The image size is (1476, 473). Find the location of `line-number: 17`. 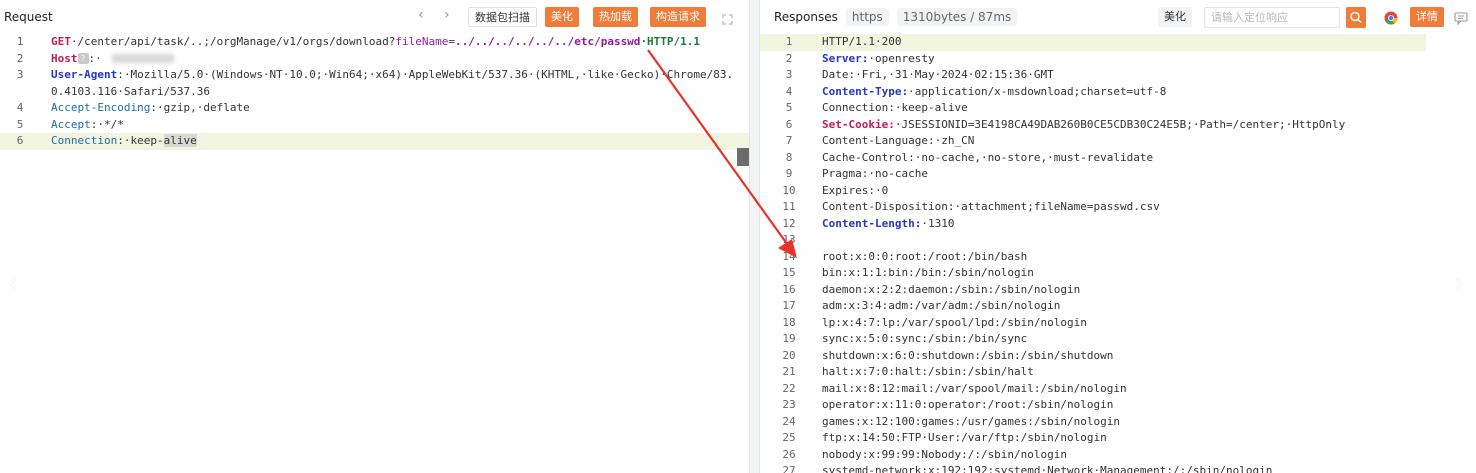

line-number: 17 is located at coordinates (789, 305).